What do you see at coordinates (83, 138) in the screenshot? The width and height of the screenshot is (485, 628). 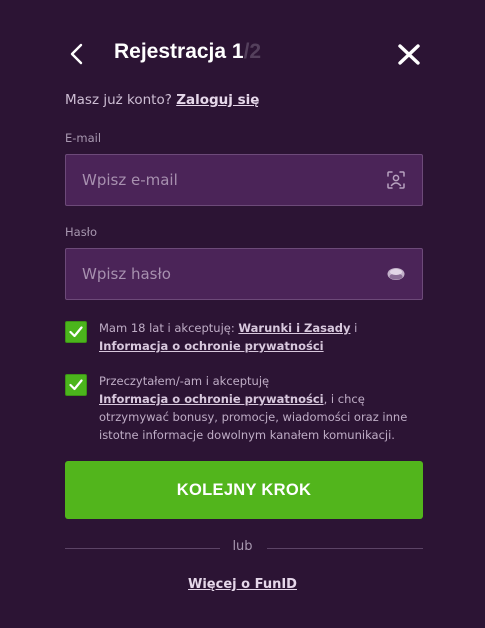 I see `email-label: E-mail` at bounding box center [83, 138].